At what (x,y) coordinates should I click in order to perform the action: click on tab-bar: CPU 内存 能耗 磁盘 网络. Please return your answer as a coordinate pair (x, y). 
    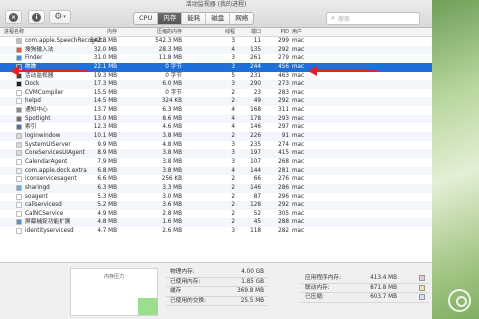
    Looking at the image, I should click on (194, 18).